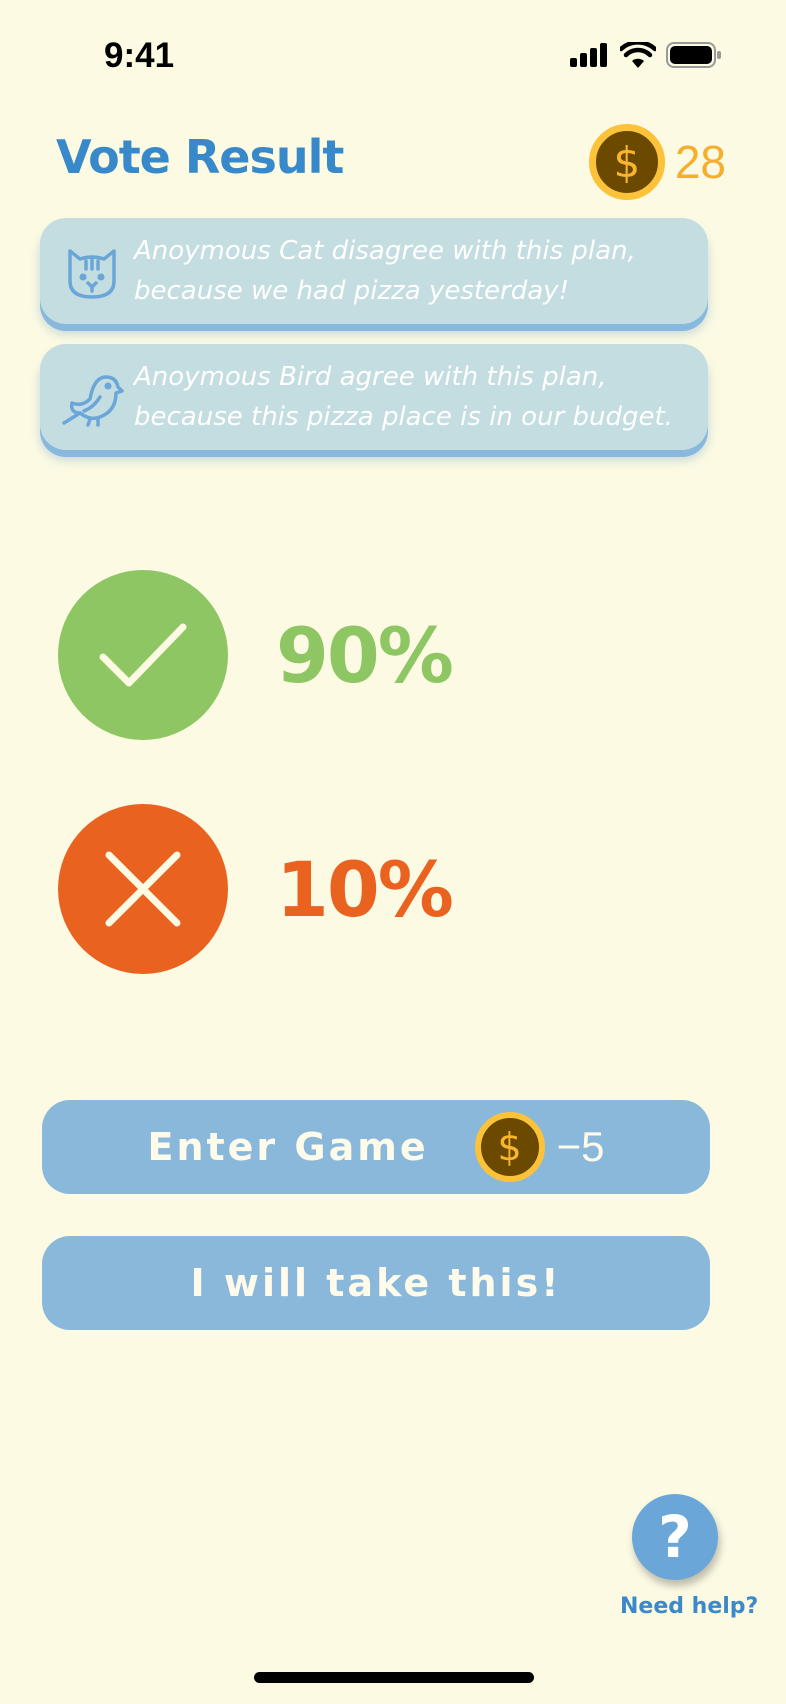 The height and width of the screenshot is (1704, 786). What do you see at coordinates (693, 55) in the screenshot?
I see `battery-icon` at bounding box center [693, 55].